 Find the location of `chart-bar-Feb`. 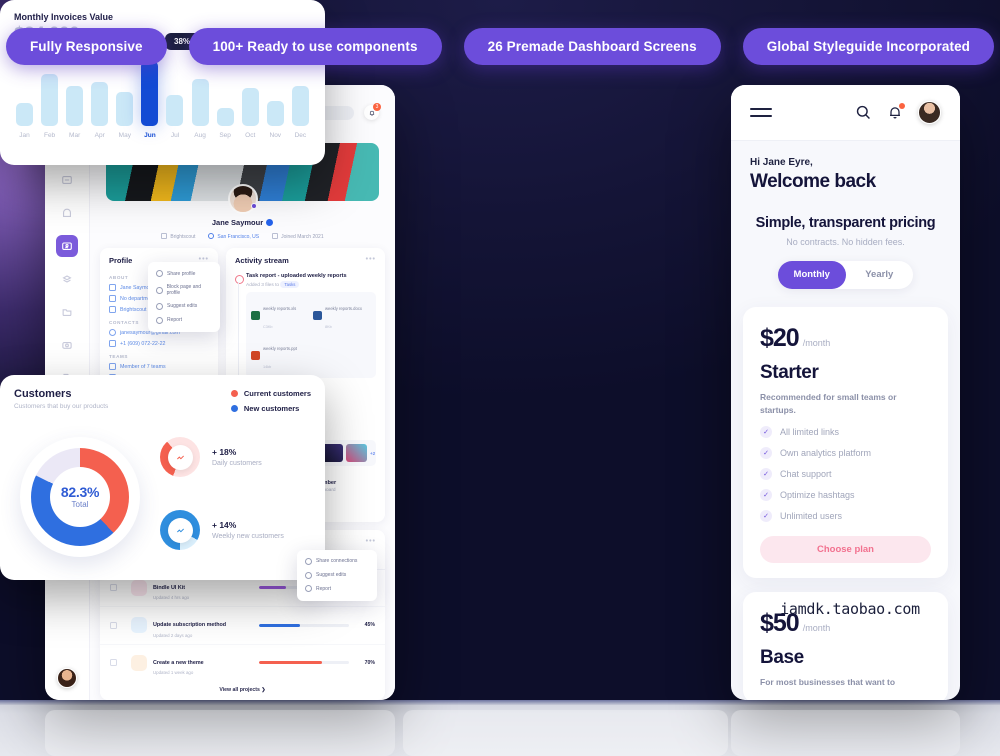

chart-bar-Feb is located at coordinates (50, 99).